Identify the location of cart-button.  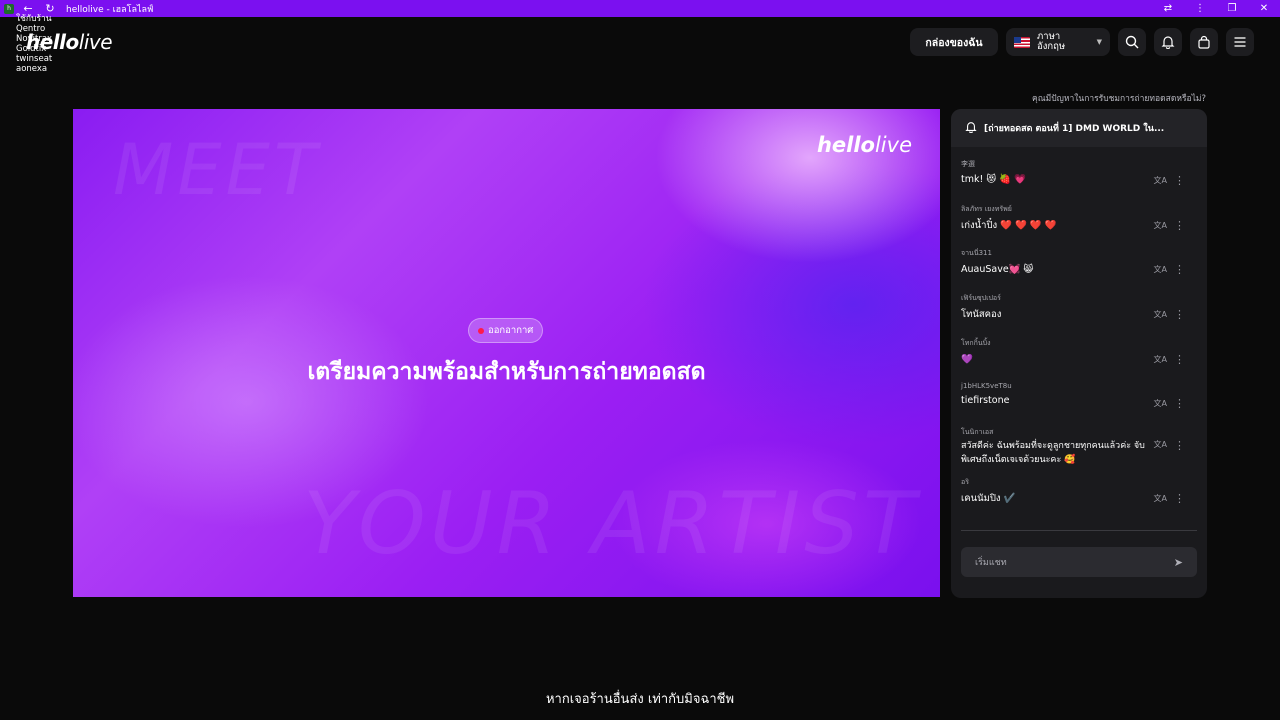
(1204, 42).